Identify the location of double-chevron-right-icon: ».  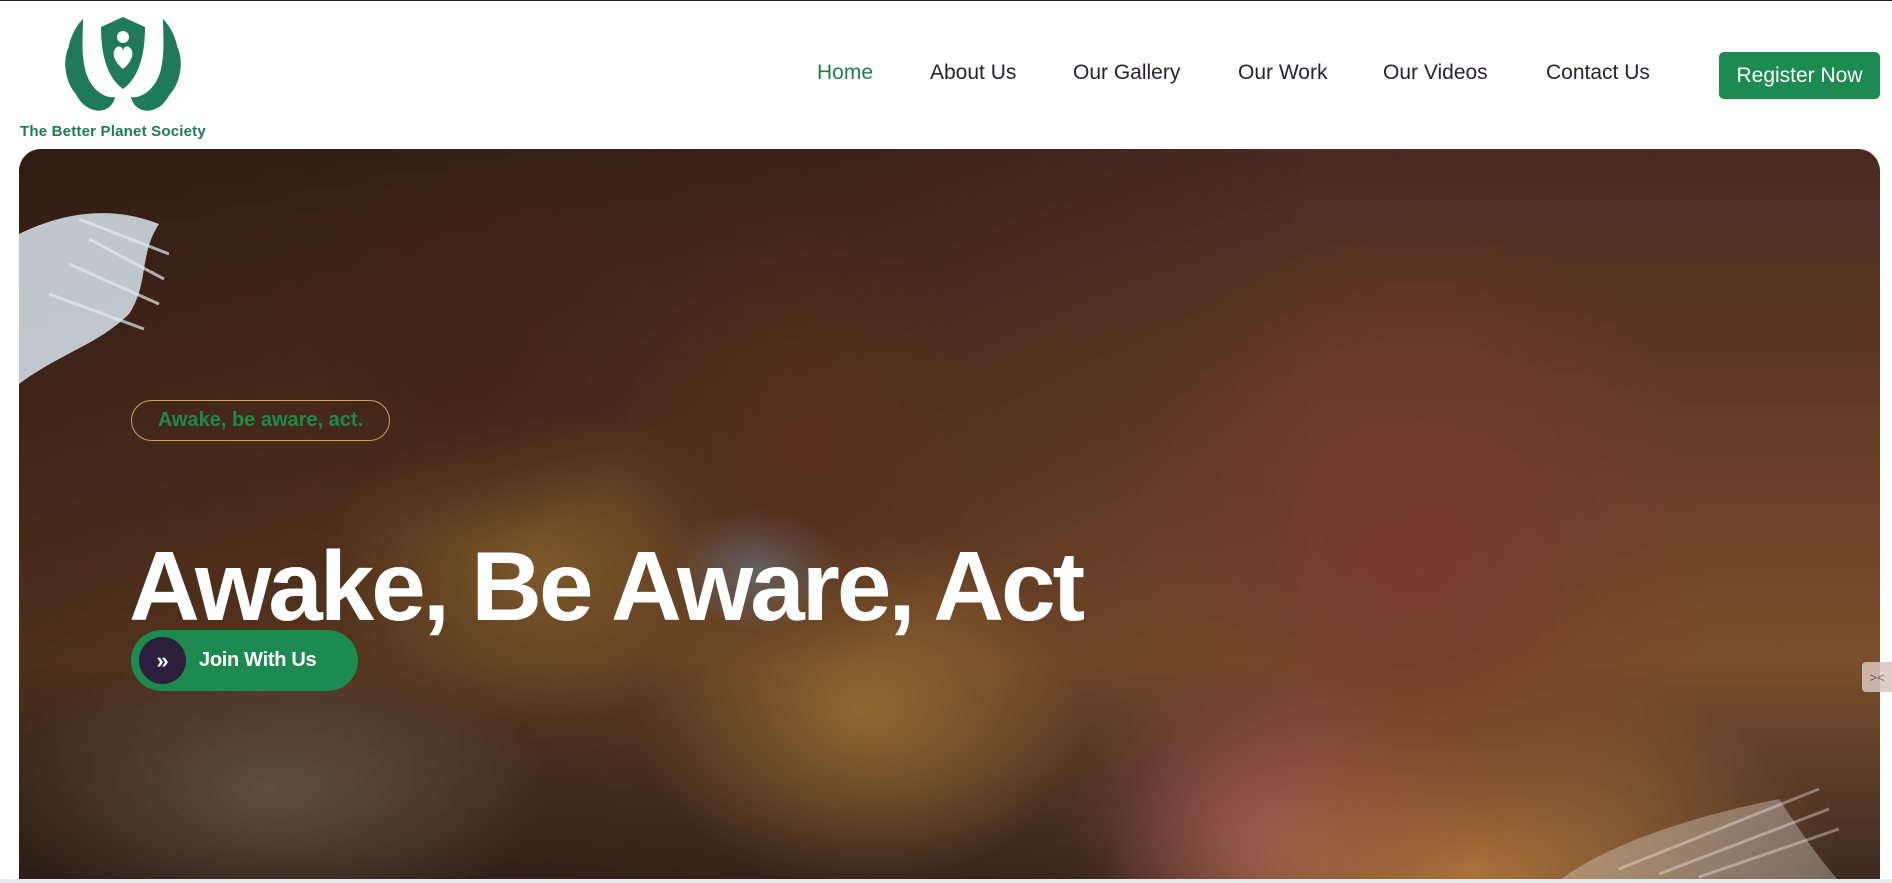
(162, 660).